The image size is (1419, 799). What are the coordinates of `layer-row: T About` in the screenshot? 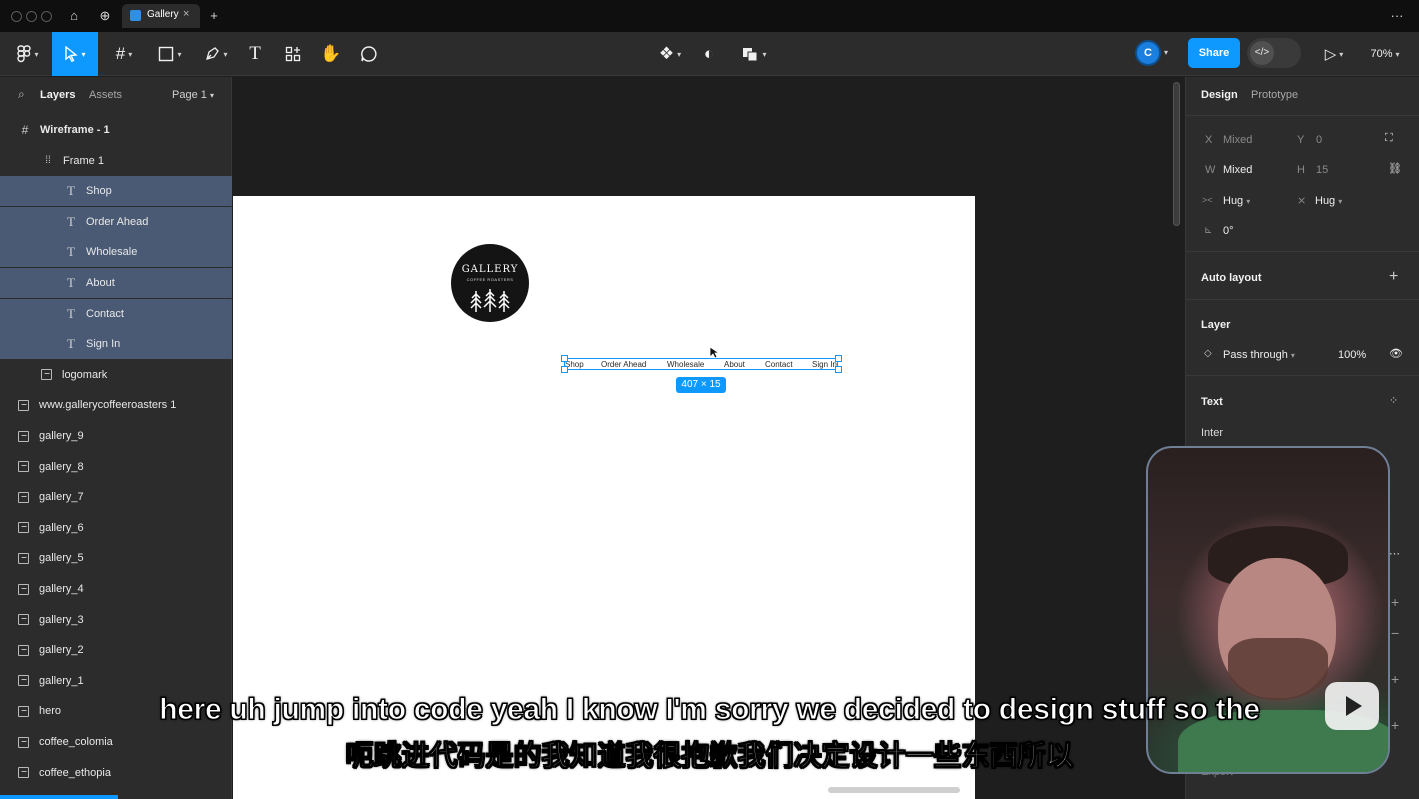 It's located at (116, 283).